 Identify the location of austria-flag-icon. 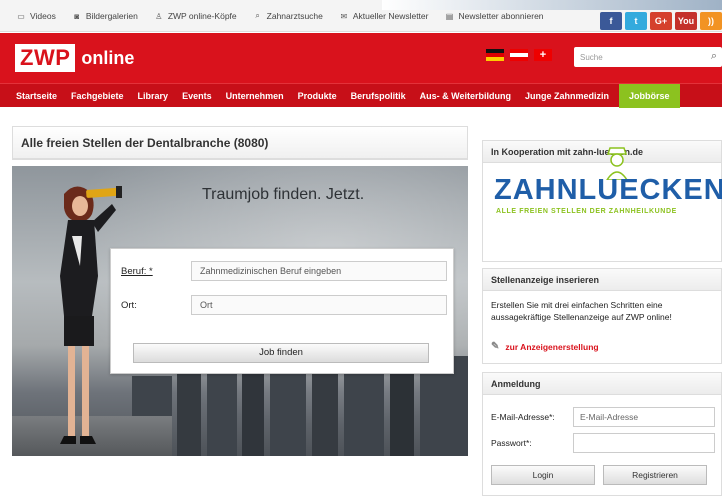
(519, 55).